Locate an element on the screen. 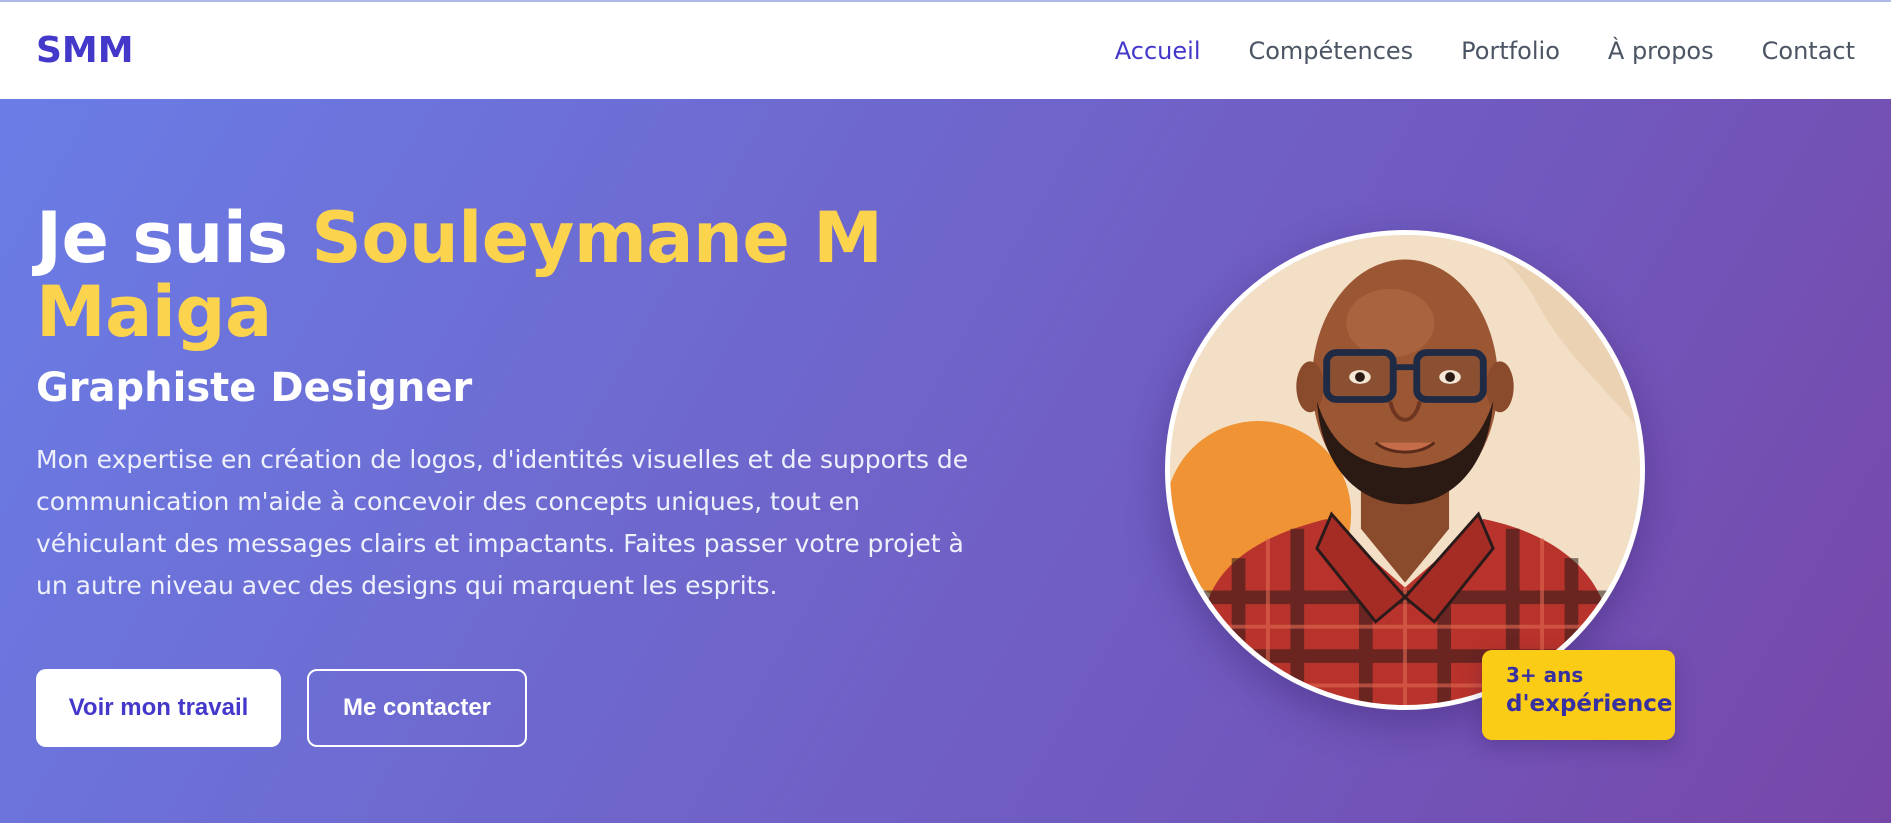 Image resolution: width=1891 pixels, height=823 pixels. view-work-button: Voir mon travail is located at coordinates (158, 708).